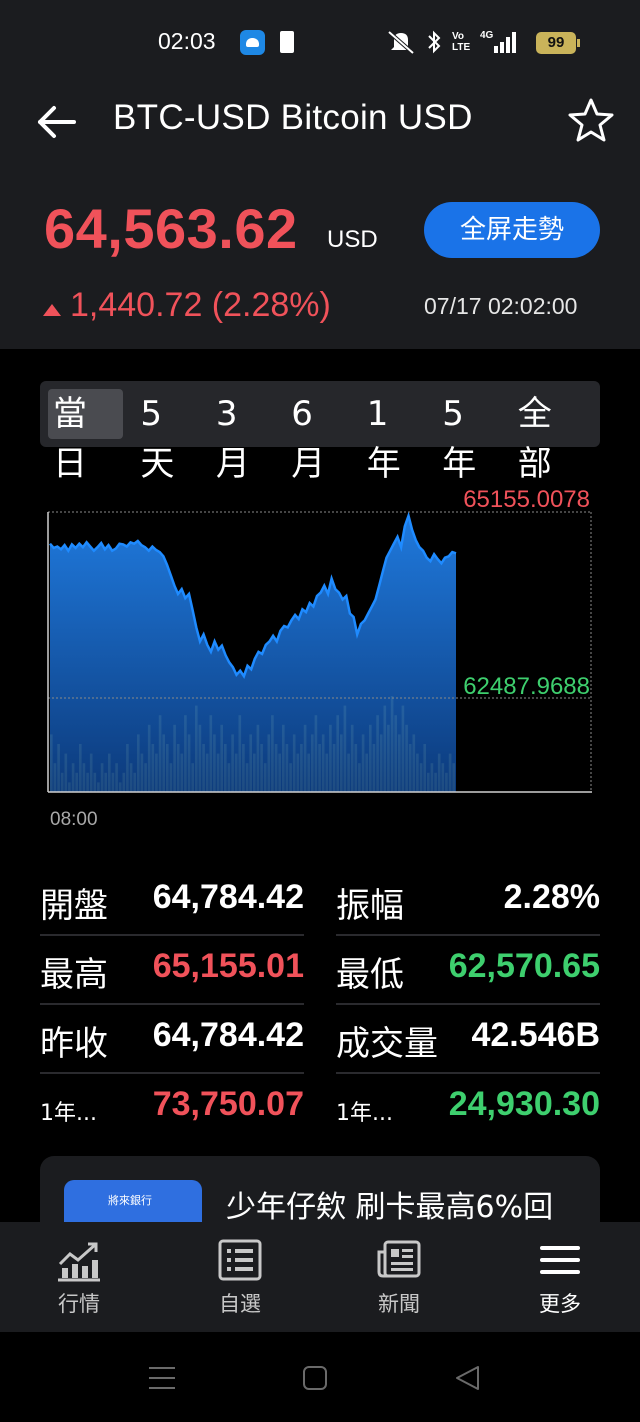 Image resolution: width=640 pixels, height=1422 pixels. Describe the element at coordinates (370, 906) in the screenshot. I see `stat-label: 振幅` at that location.